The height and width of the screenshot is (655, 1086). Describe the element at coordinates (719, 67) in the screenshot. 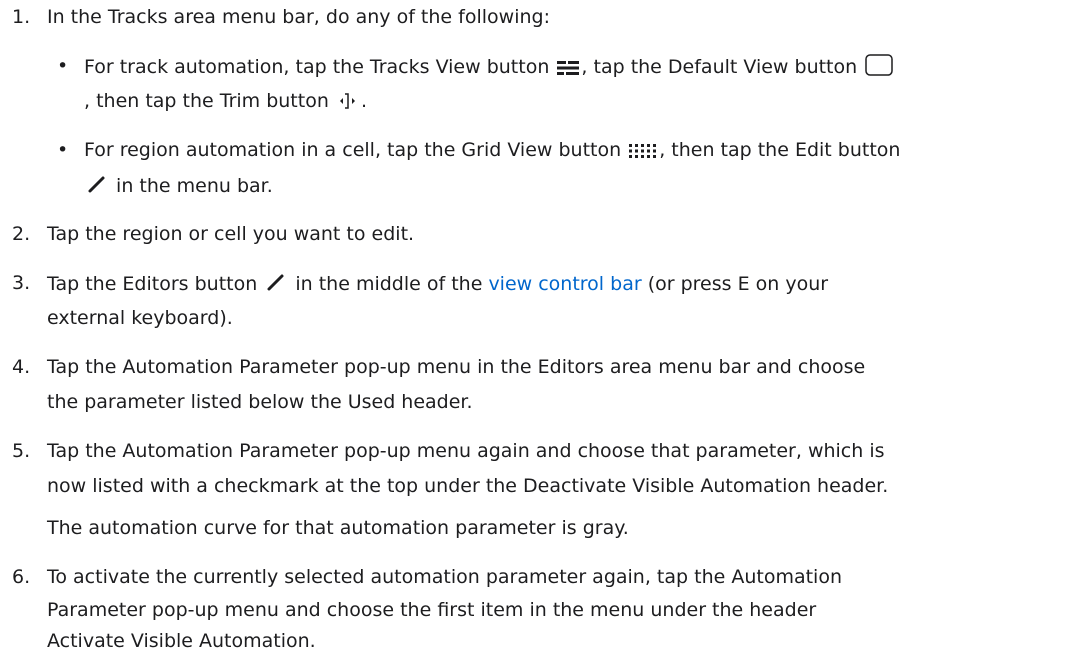

I see `bullet-a-text-2: , tap the Default View button` at that location.